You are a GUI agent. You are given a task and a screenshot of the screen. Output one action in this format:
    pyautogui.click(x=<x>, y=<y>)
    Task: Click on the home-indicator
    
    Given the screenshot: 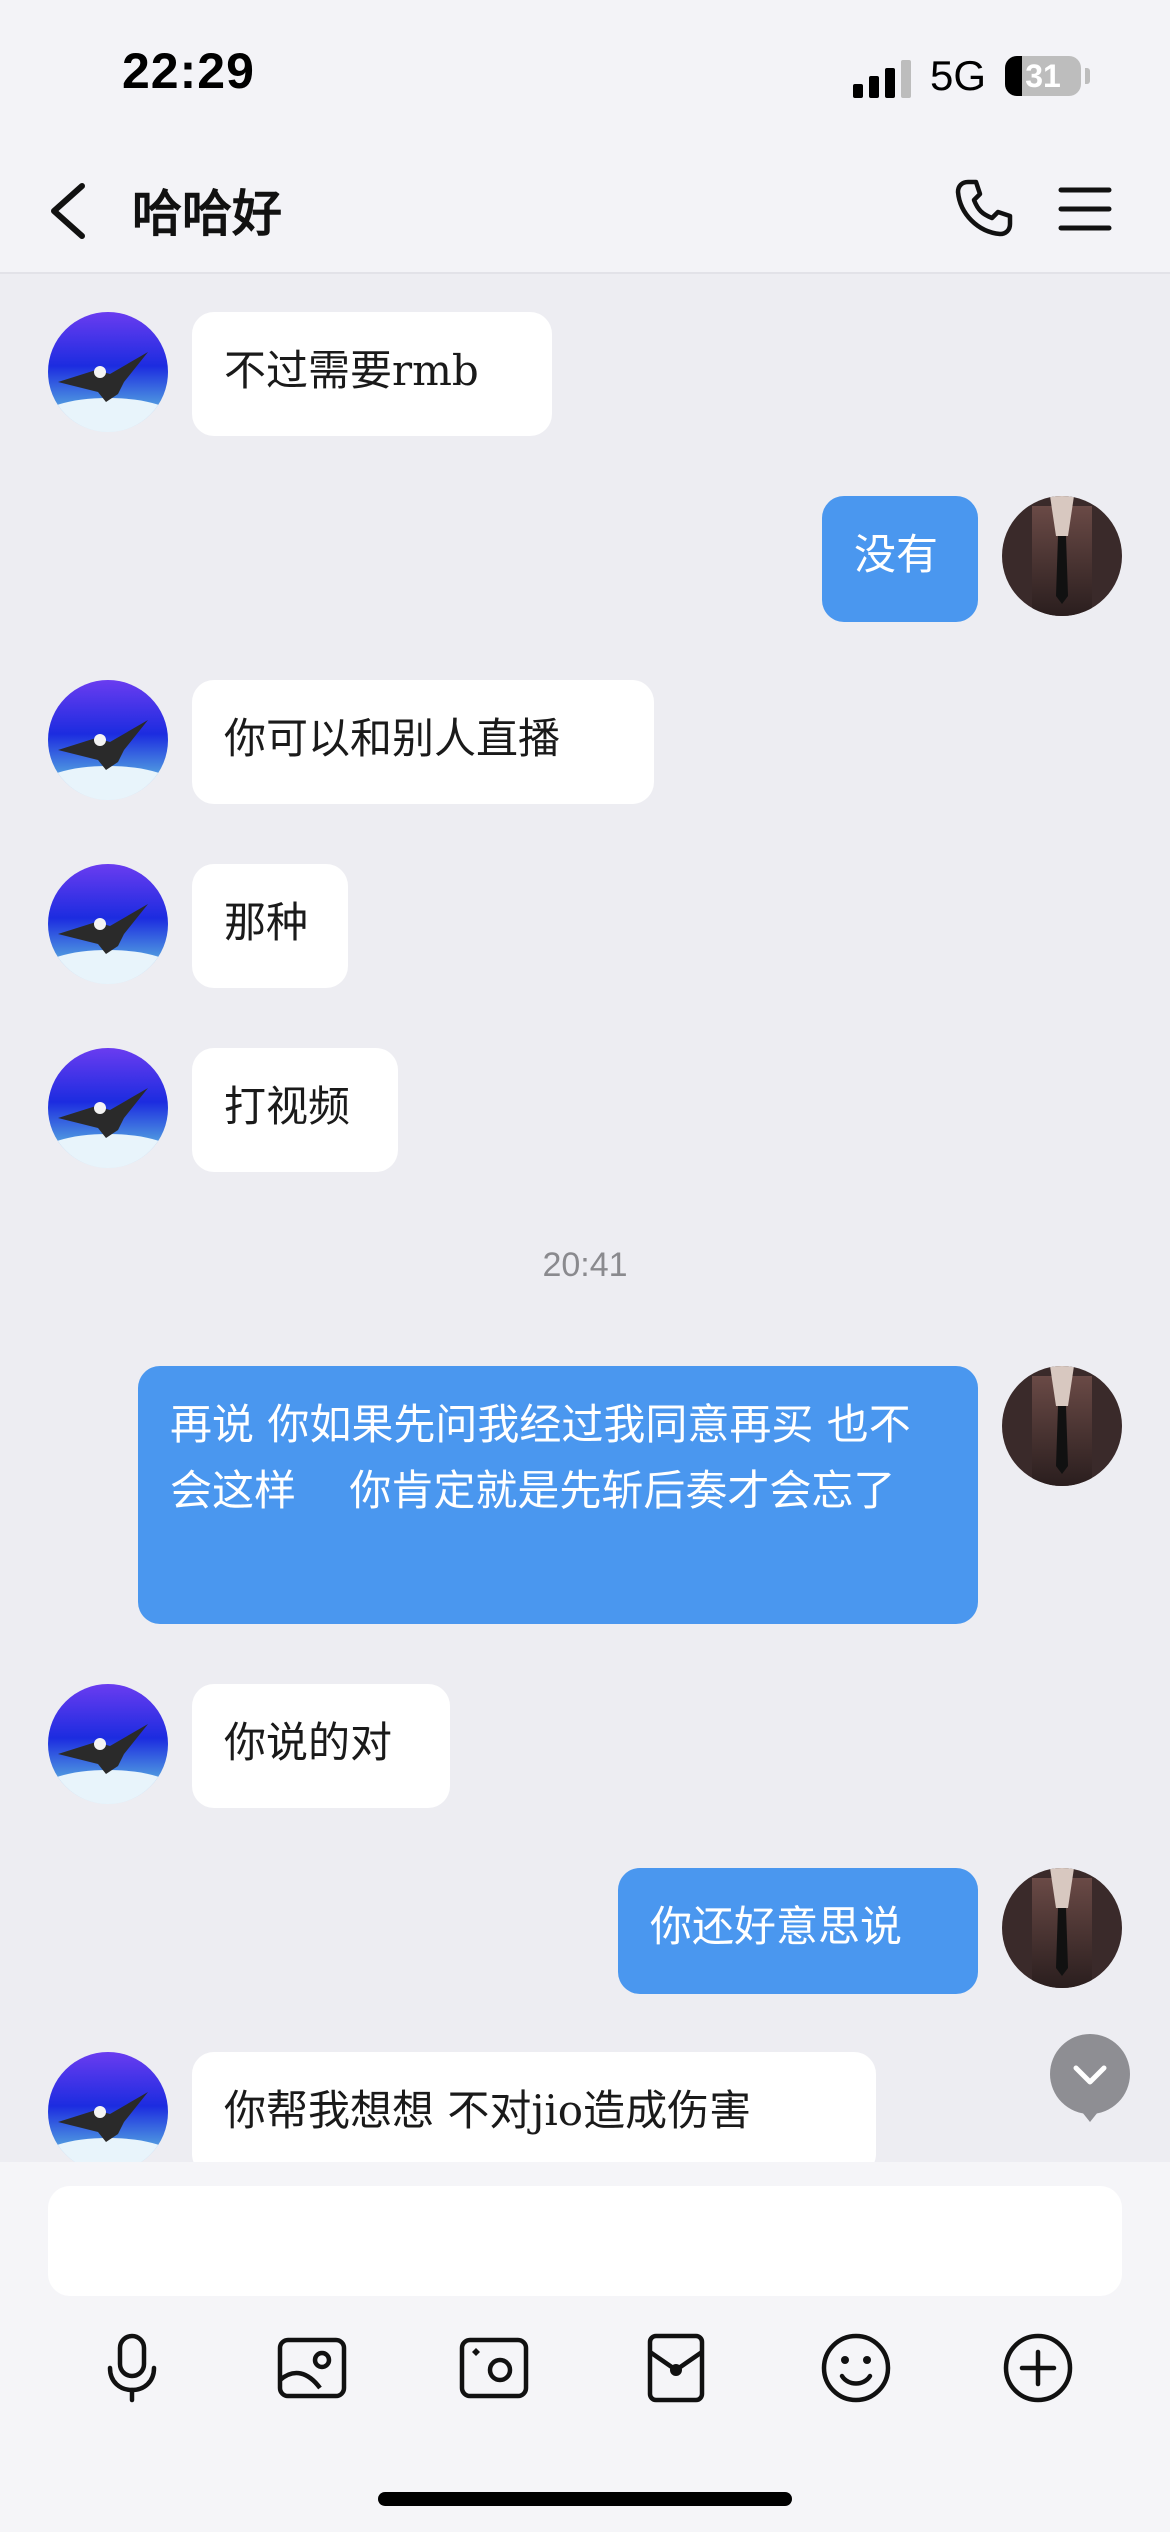 What is the action you would take?
    pyautogui.click(x=585, y=2499)
    